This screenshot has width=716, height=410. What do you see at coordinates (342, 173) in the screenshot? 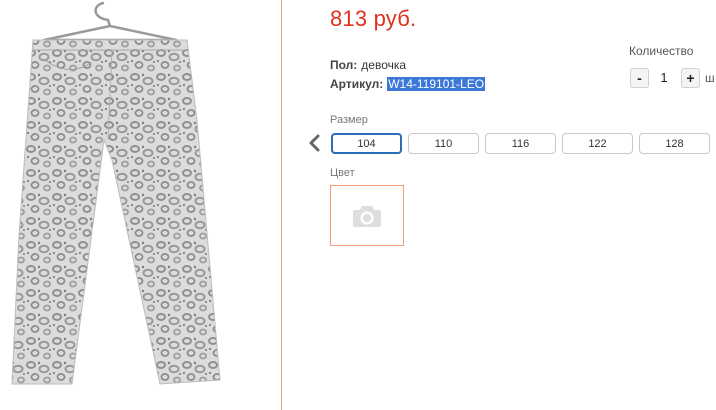
I see `color-label: Цвет` at bounding box center [342, 173].